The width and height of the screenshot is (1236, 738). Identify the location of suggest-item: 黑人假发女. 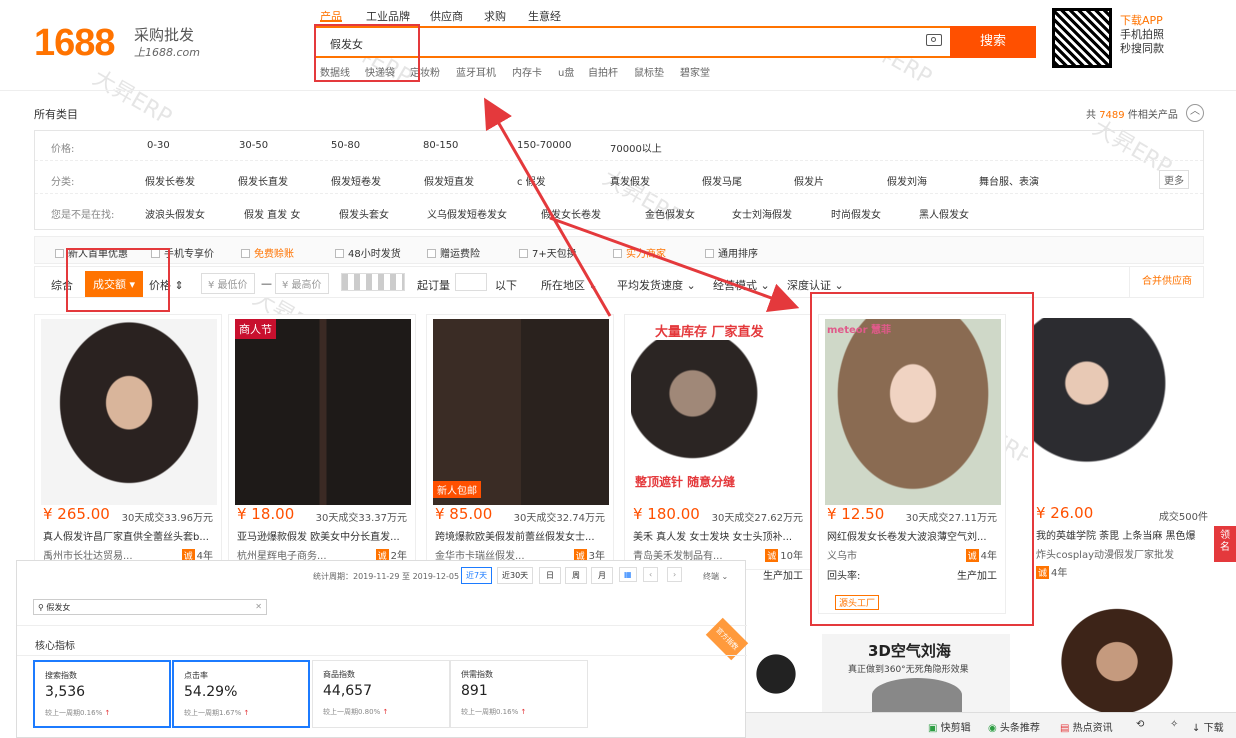
(944, 213).